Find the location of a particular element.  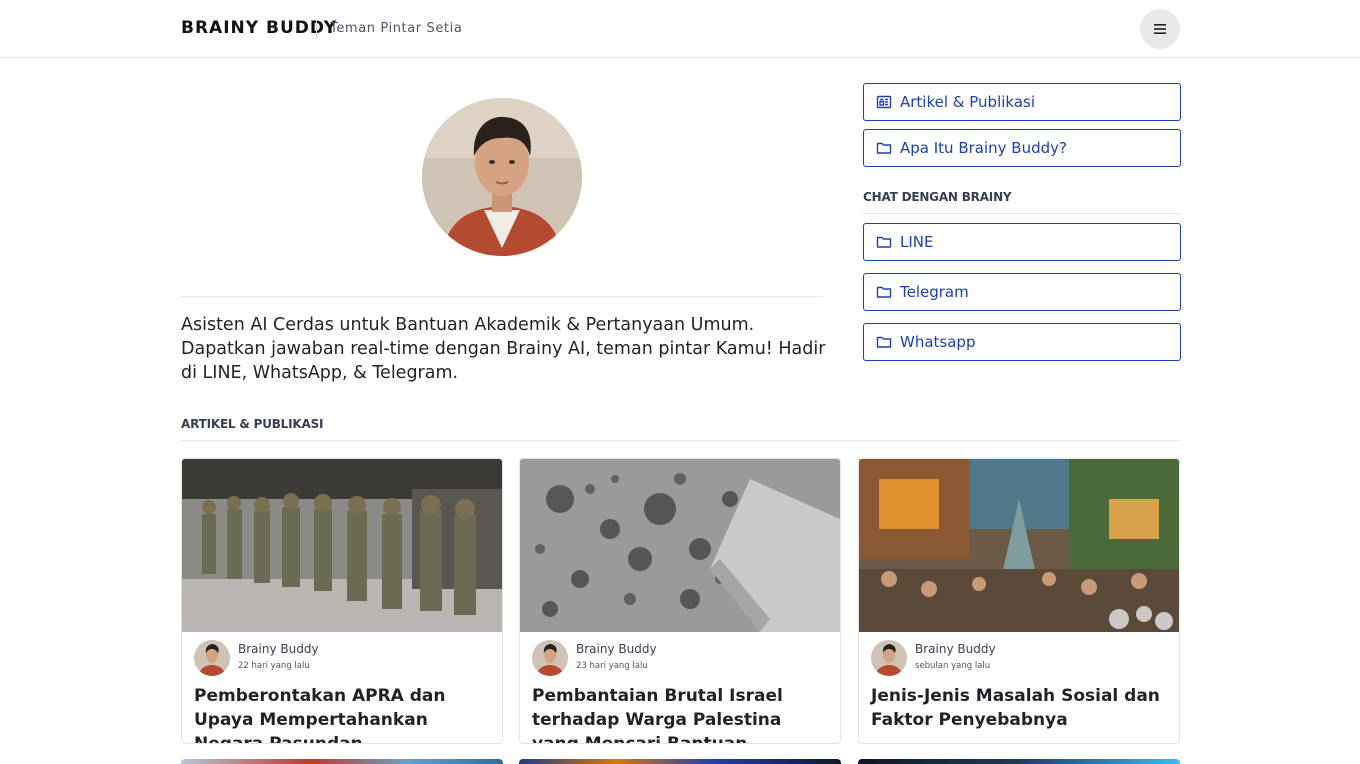

brand-divider is located at coordinates (316, 29).